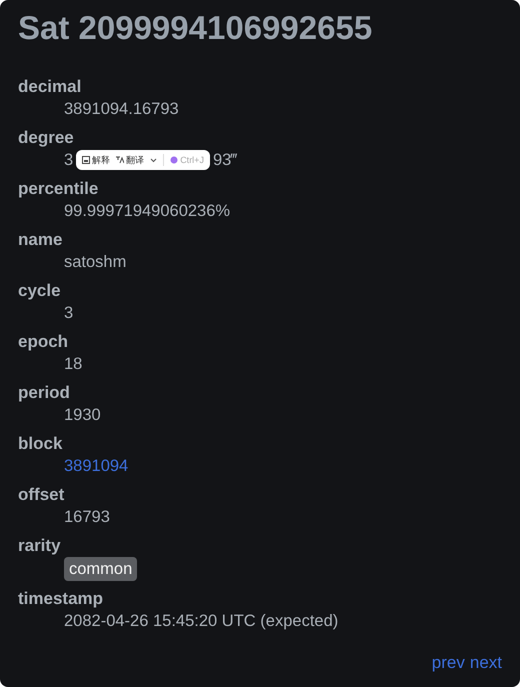 This screenshot has width=520, height=687. What do you see at coordinates (147, 211) in the screenshot?
I see `field-value: 99.99971949060236%` at bounding box center [147, 211].